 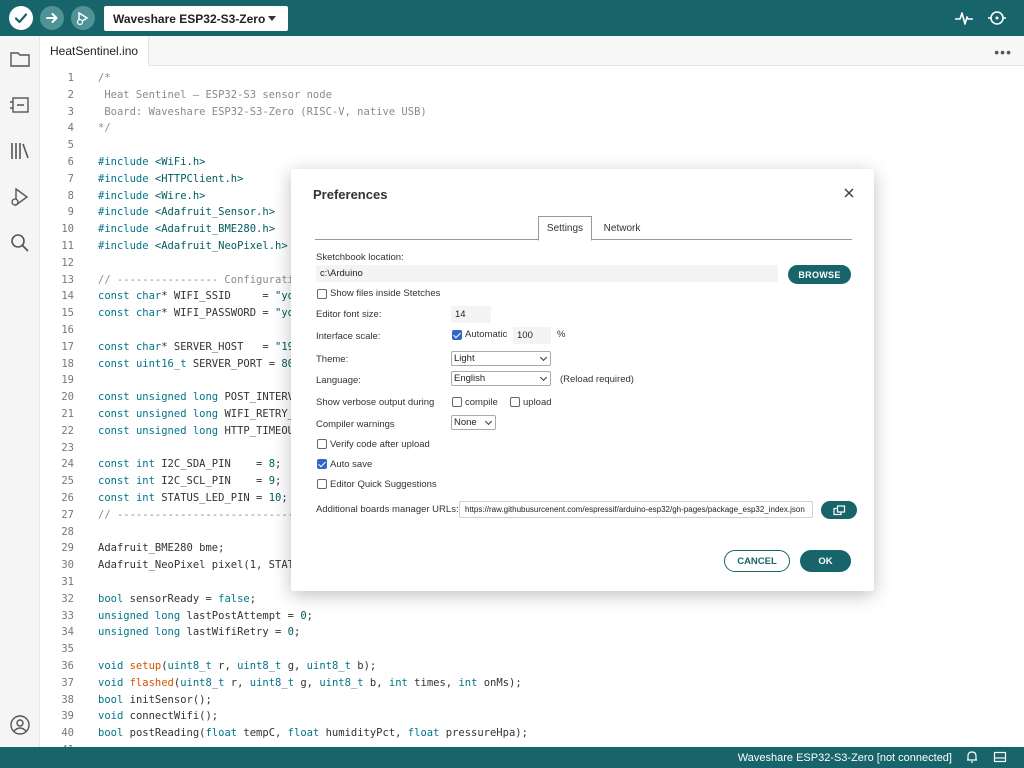 What do you see at coordinates (20, 105) in the screenshot?
I see `boards-manager-icon` at bounding box center [20, 105].